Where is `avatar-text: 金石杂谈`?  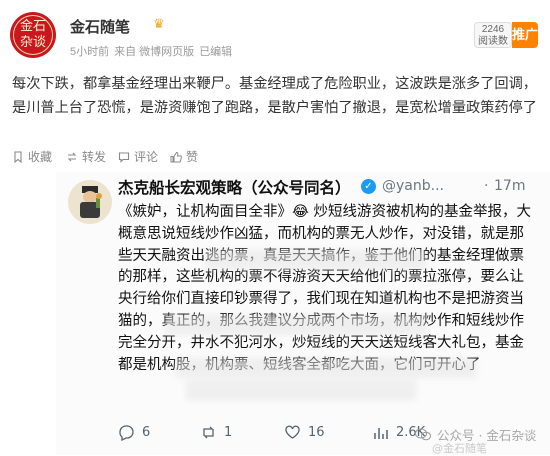
avatar-text: 金石杂谈 is located at coordinates (33, 35).